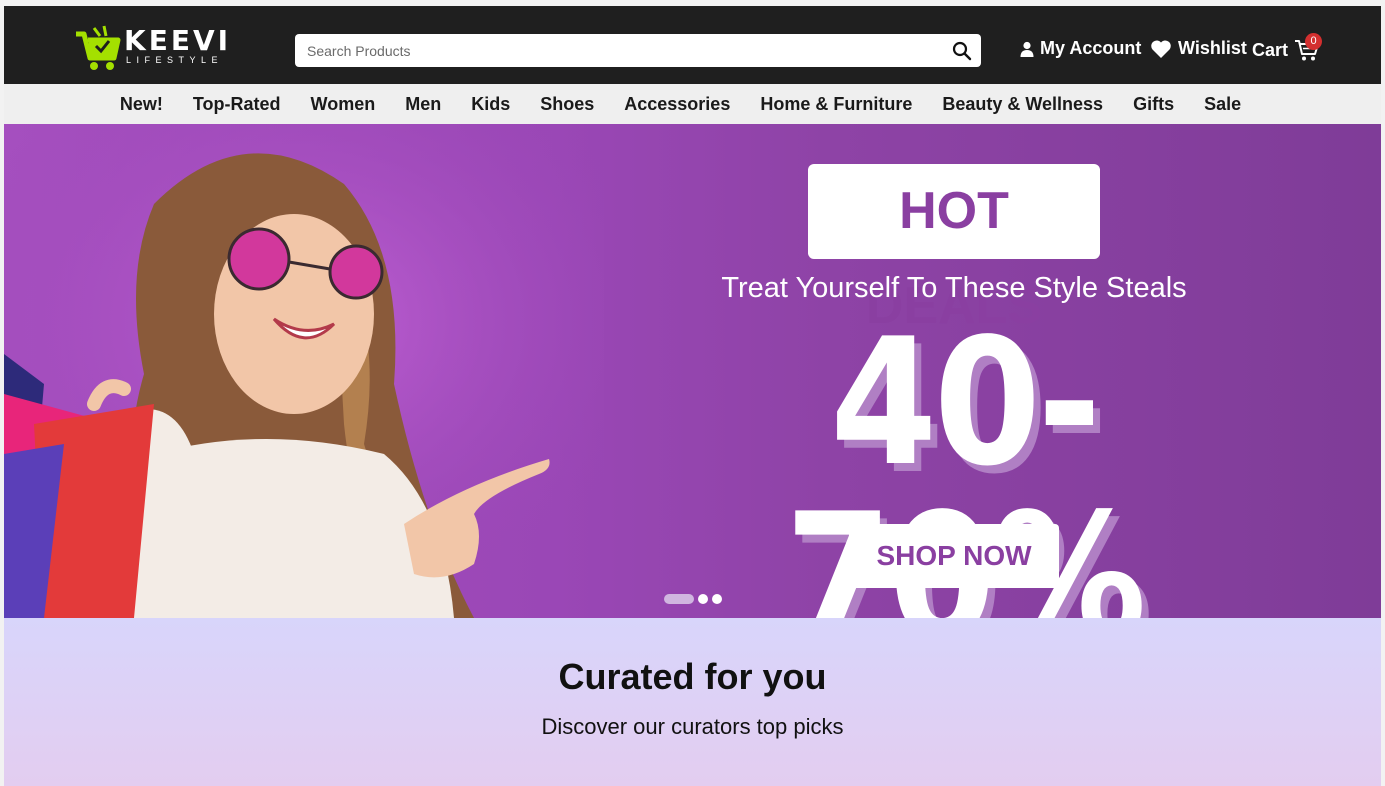 This screenshot has height=786, width=1385. What do you see at coordinates (1212, 48) in the screenshot?
I see `wishlist-label: Wishlist` at bounding box center [1212, 48].